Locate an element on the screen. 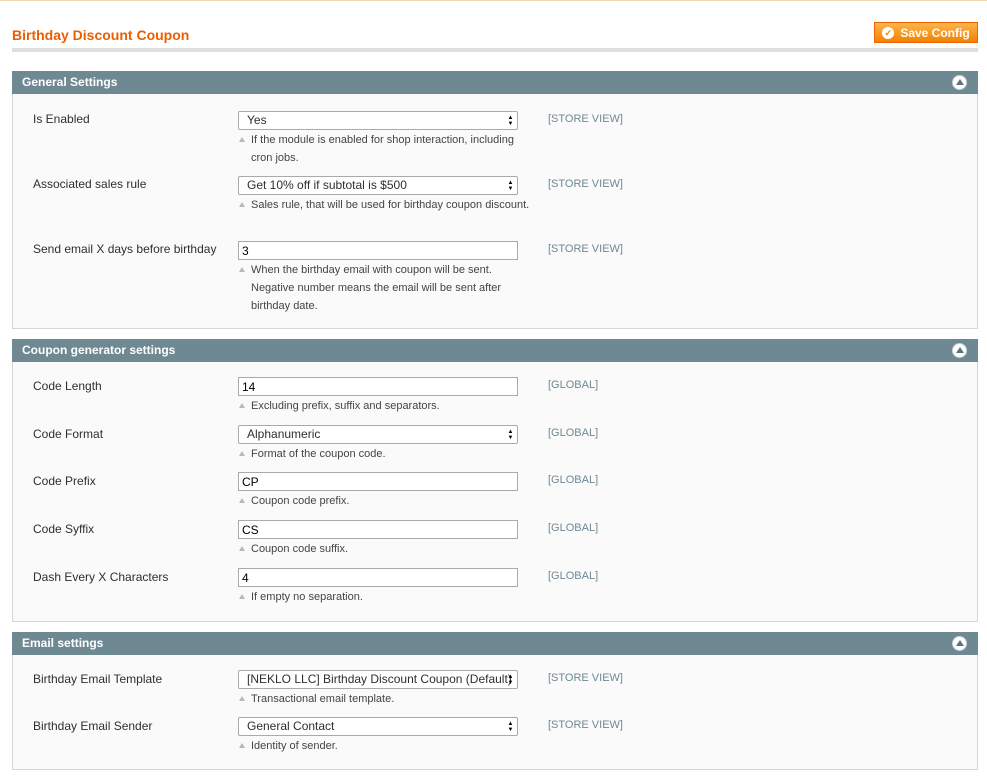 The image size is (987, 781). page-header: Birthday Discount Coupon ✓ Save Config is located at coordinates (495, 35).